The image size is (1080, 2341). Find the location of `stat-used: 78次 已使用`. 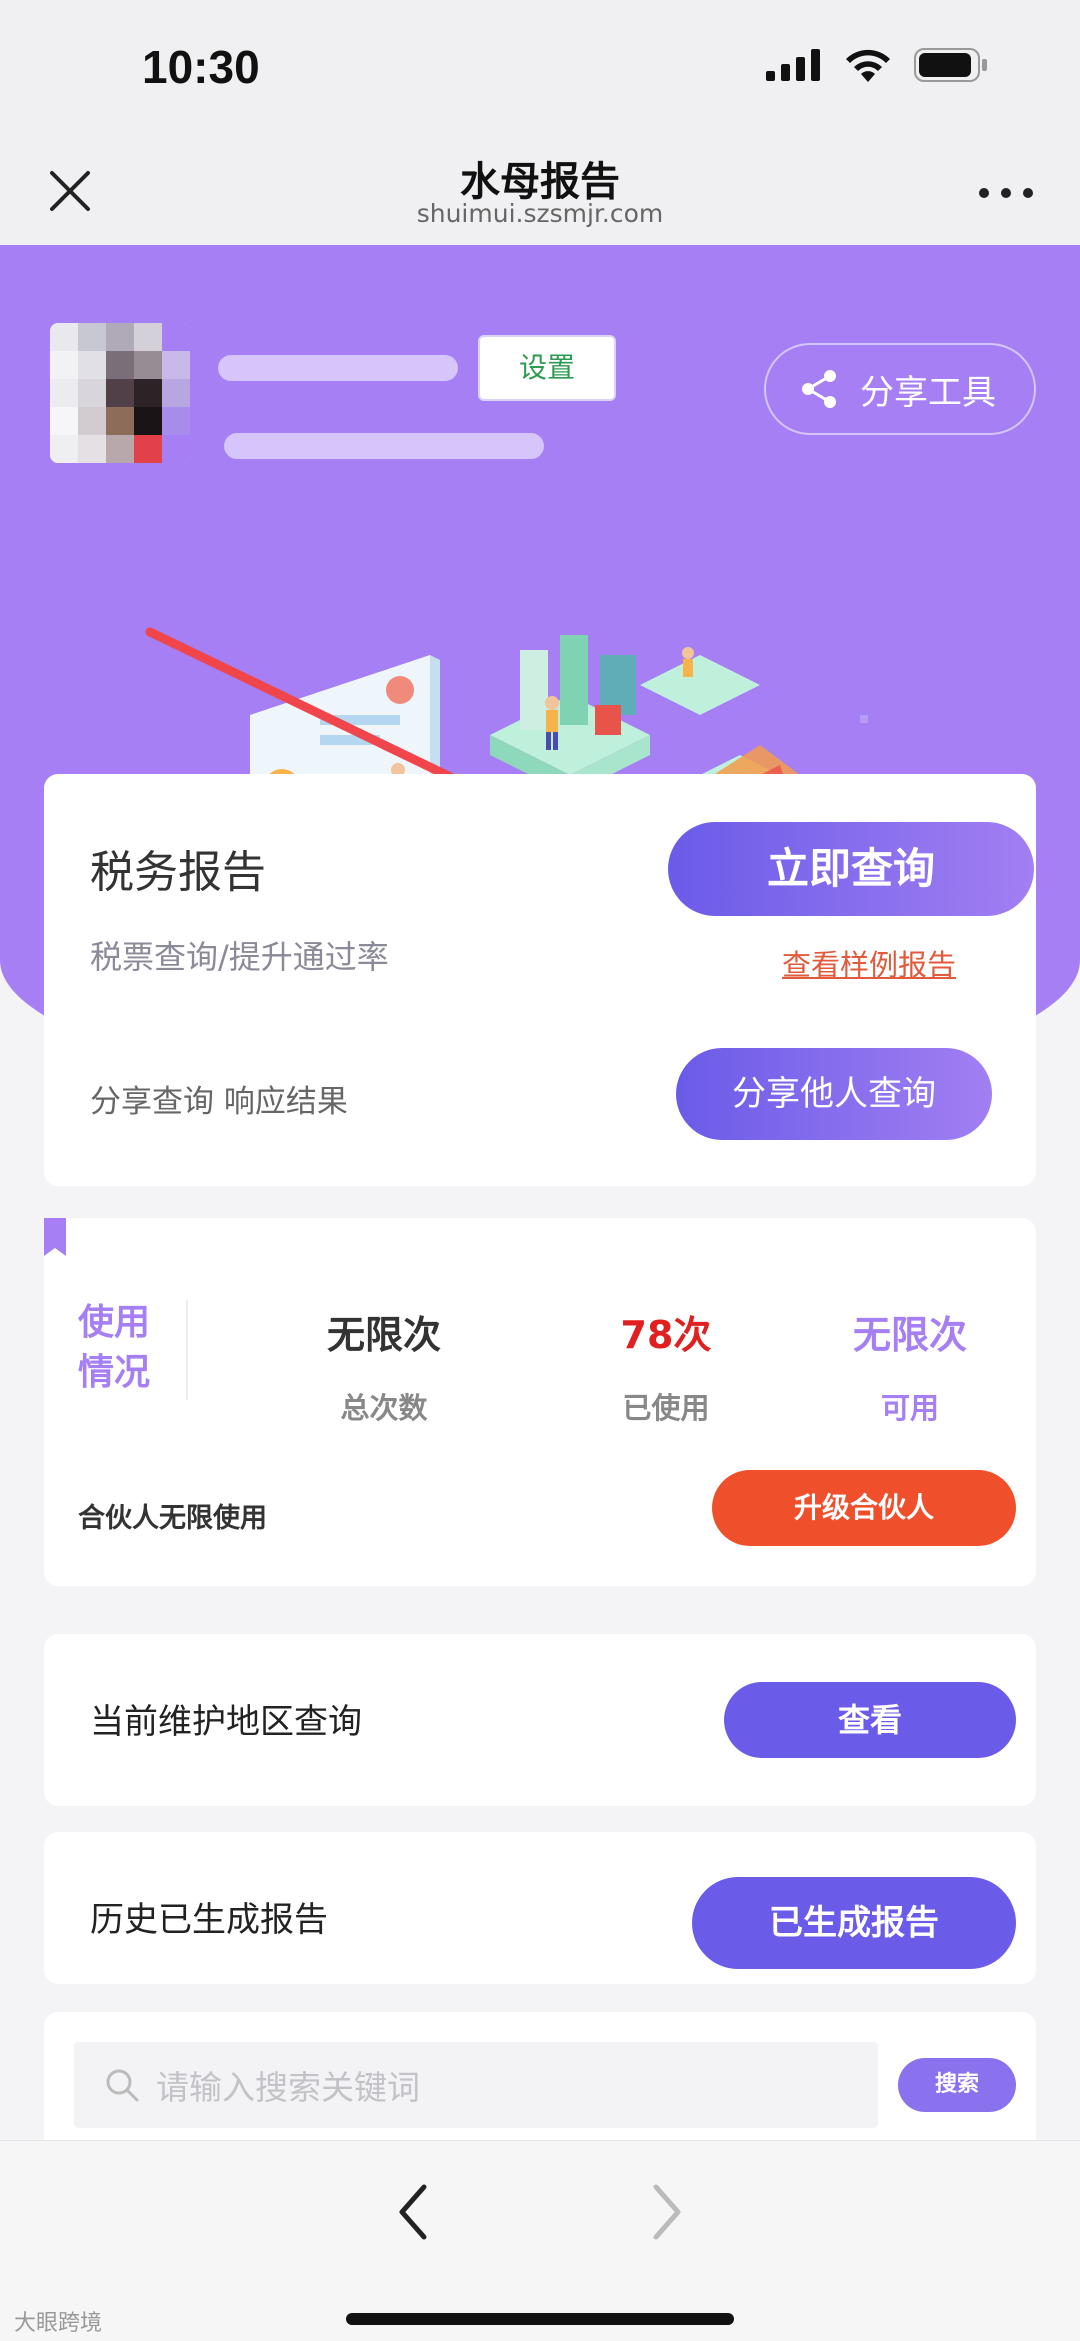

stat-used: 78次 已使用 is located at coordinates (666, 1365).